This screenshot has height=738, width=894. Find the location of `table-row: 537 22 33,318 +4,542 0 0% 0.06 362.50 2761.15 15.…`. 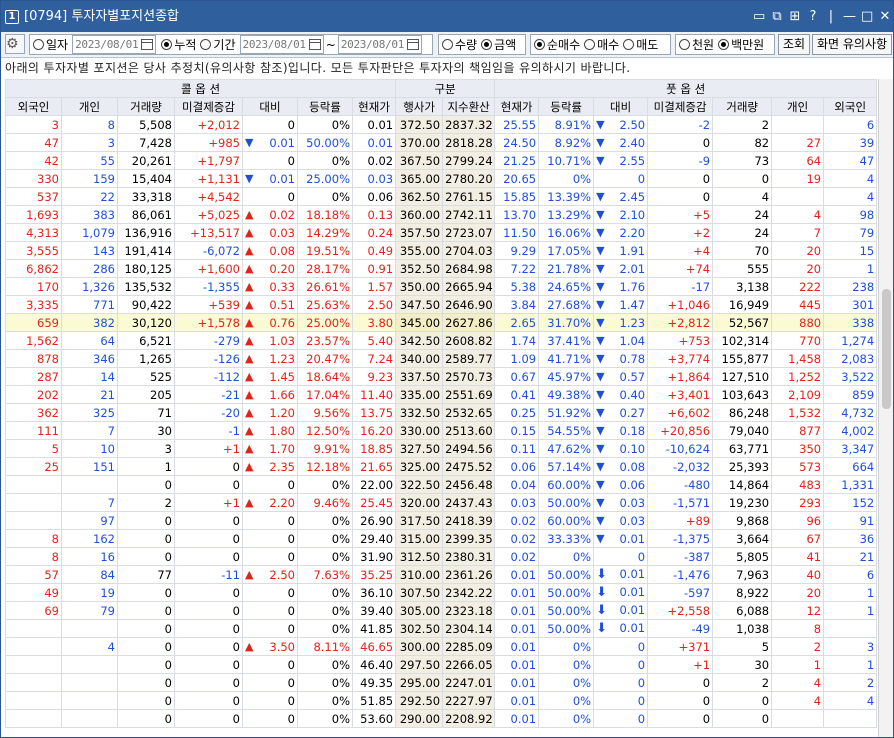

table-row: 537 22 33,318 +4,542 0 0% 0.06 362.50 2761.15 15.… is located at coordinates (441, 196).